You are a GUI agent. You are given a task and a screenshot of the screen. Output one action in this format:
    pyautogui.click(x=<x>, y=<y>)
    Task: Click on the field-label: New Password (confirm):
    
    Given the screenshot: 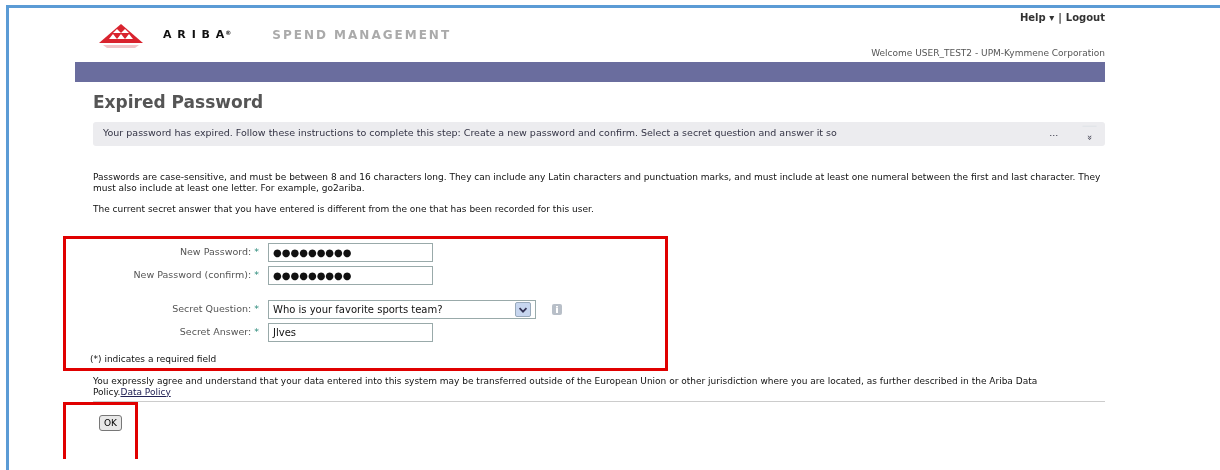 What is the action you would take?
    pyautogui.click(x=192, y=274)
    